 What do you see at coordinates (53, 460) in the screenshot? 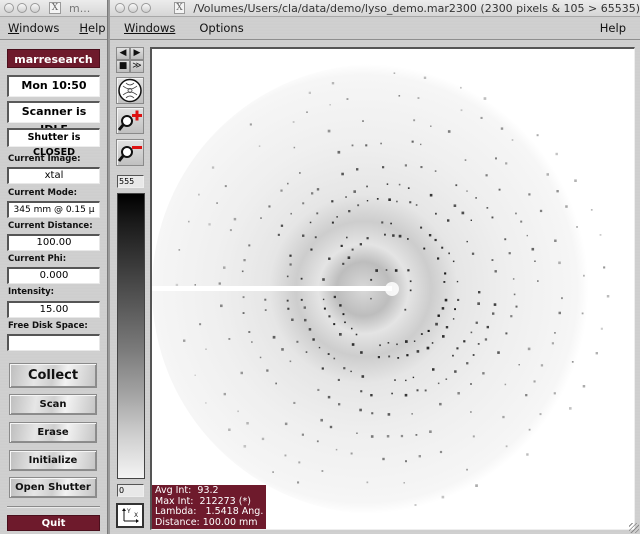
I see `initialize-button: Initialize` at bounding box center [53, 460].